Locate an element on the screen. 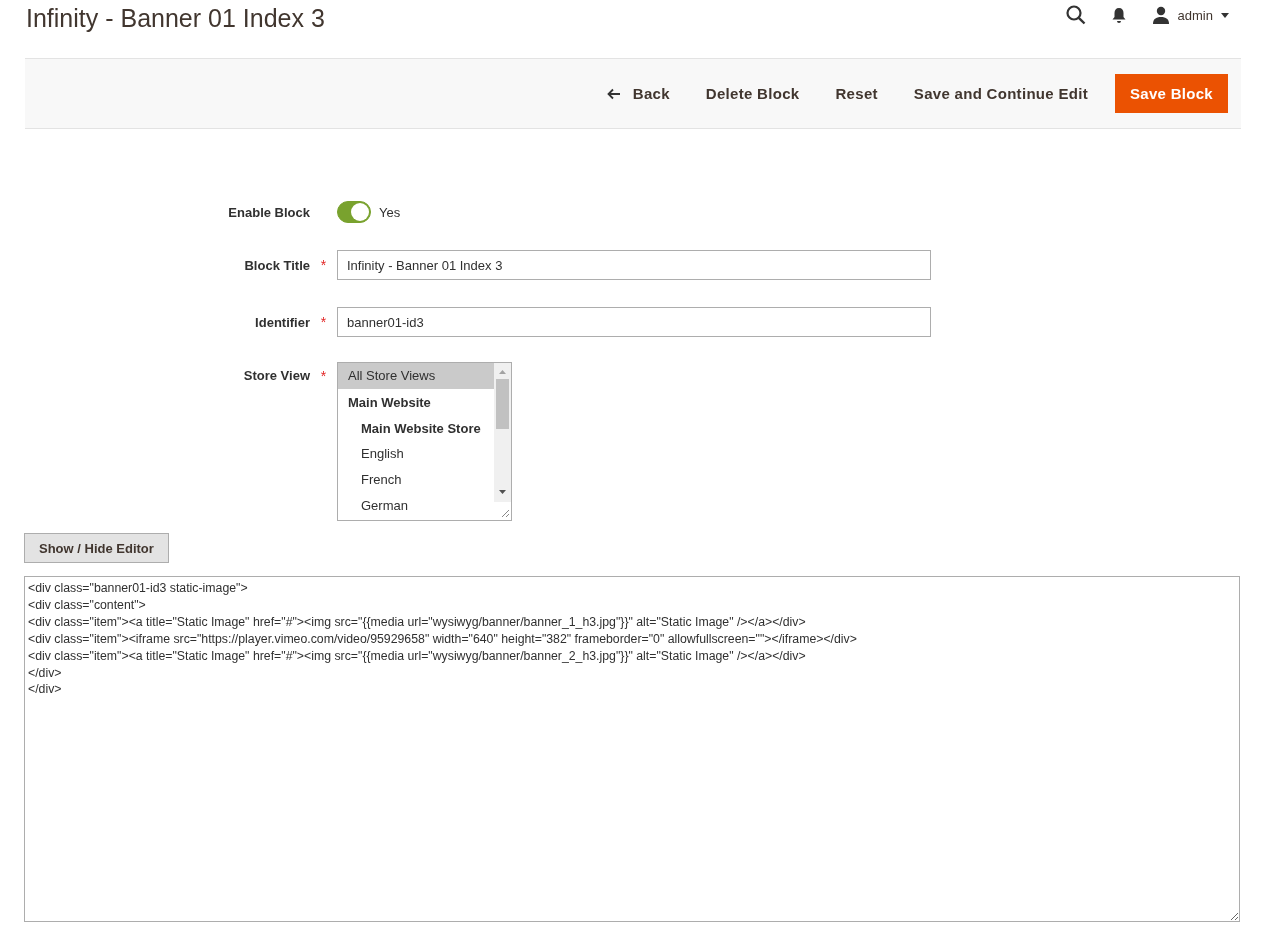 This screenshot has width=1263, height=937. store-view-option: All Store Views is located at coordinates (416, 376).